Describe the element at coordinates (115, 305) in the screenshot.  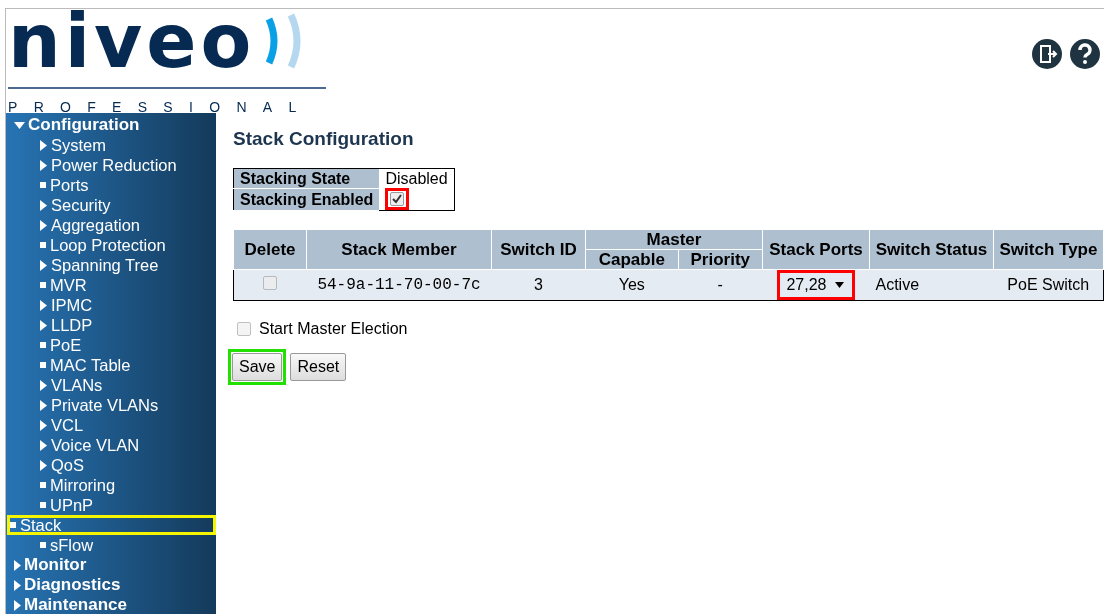
I see `sidebar-subitem: IPMC` at that location.